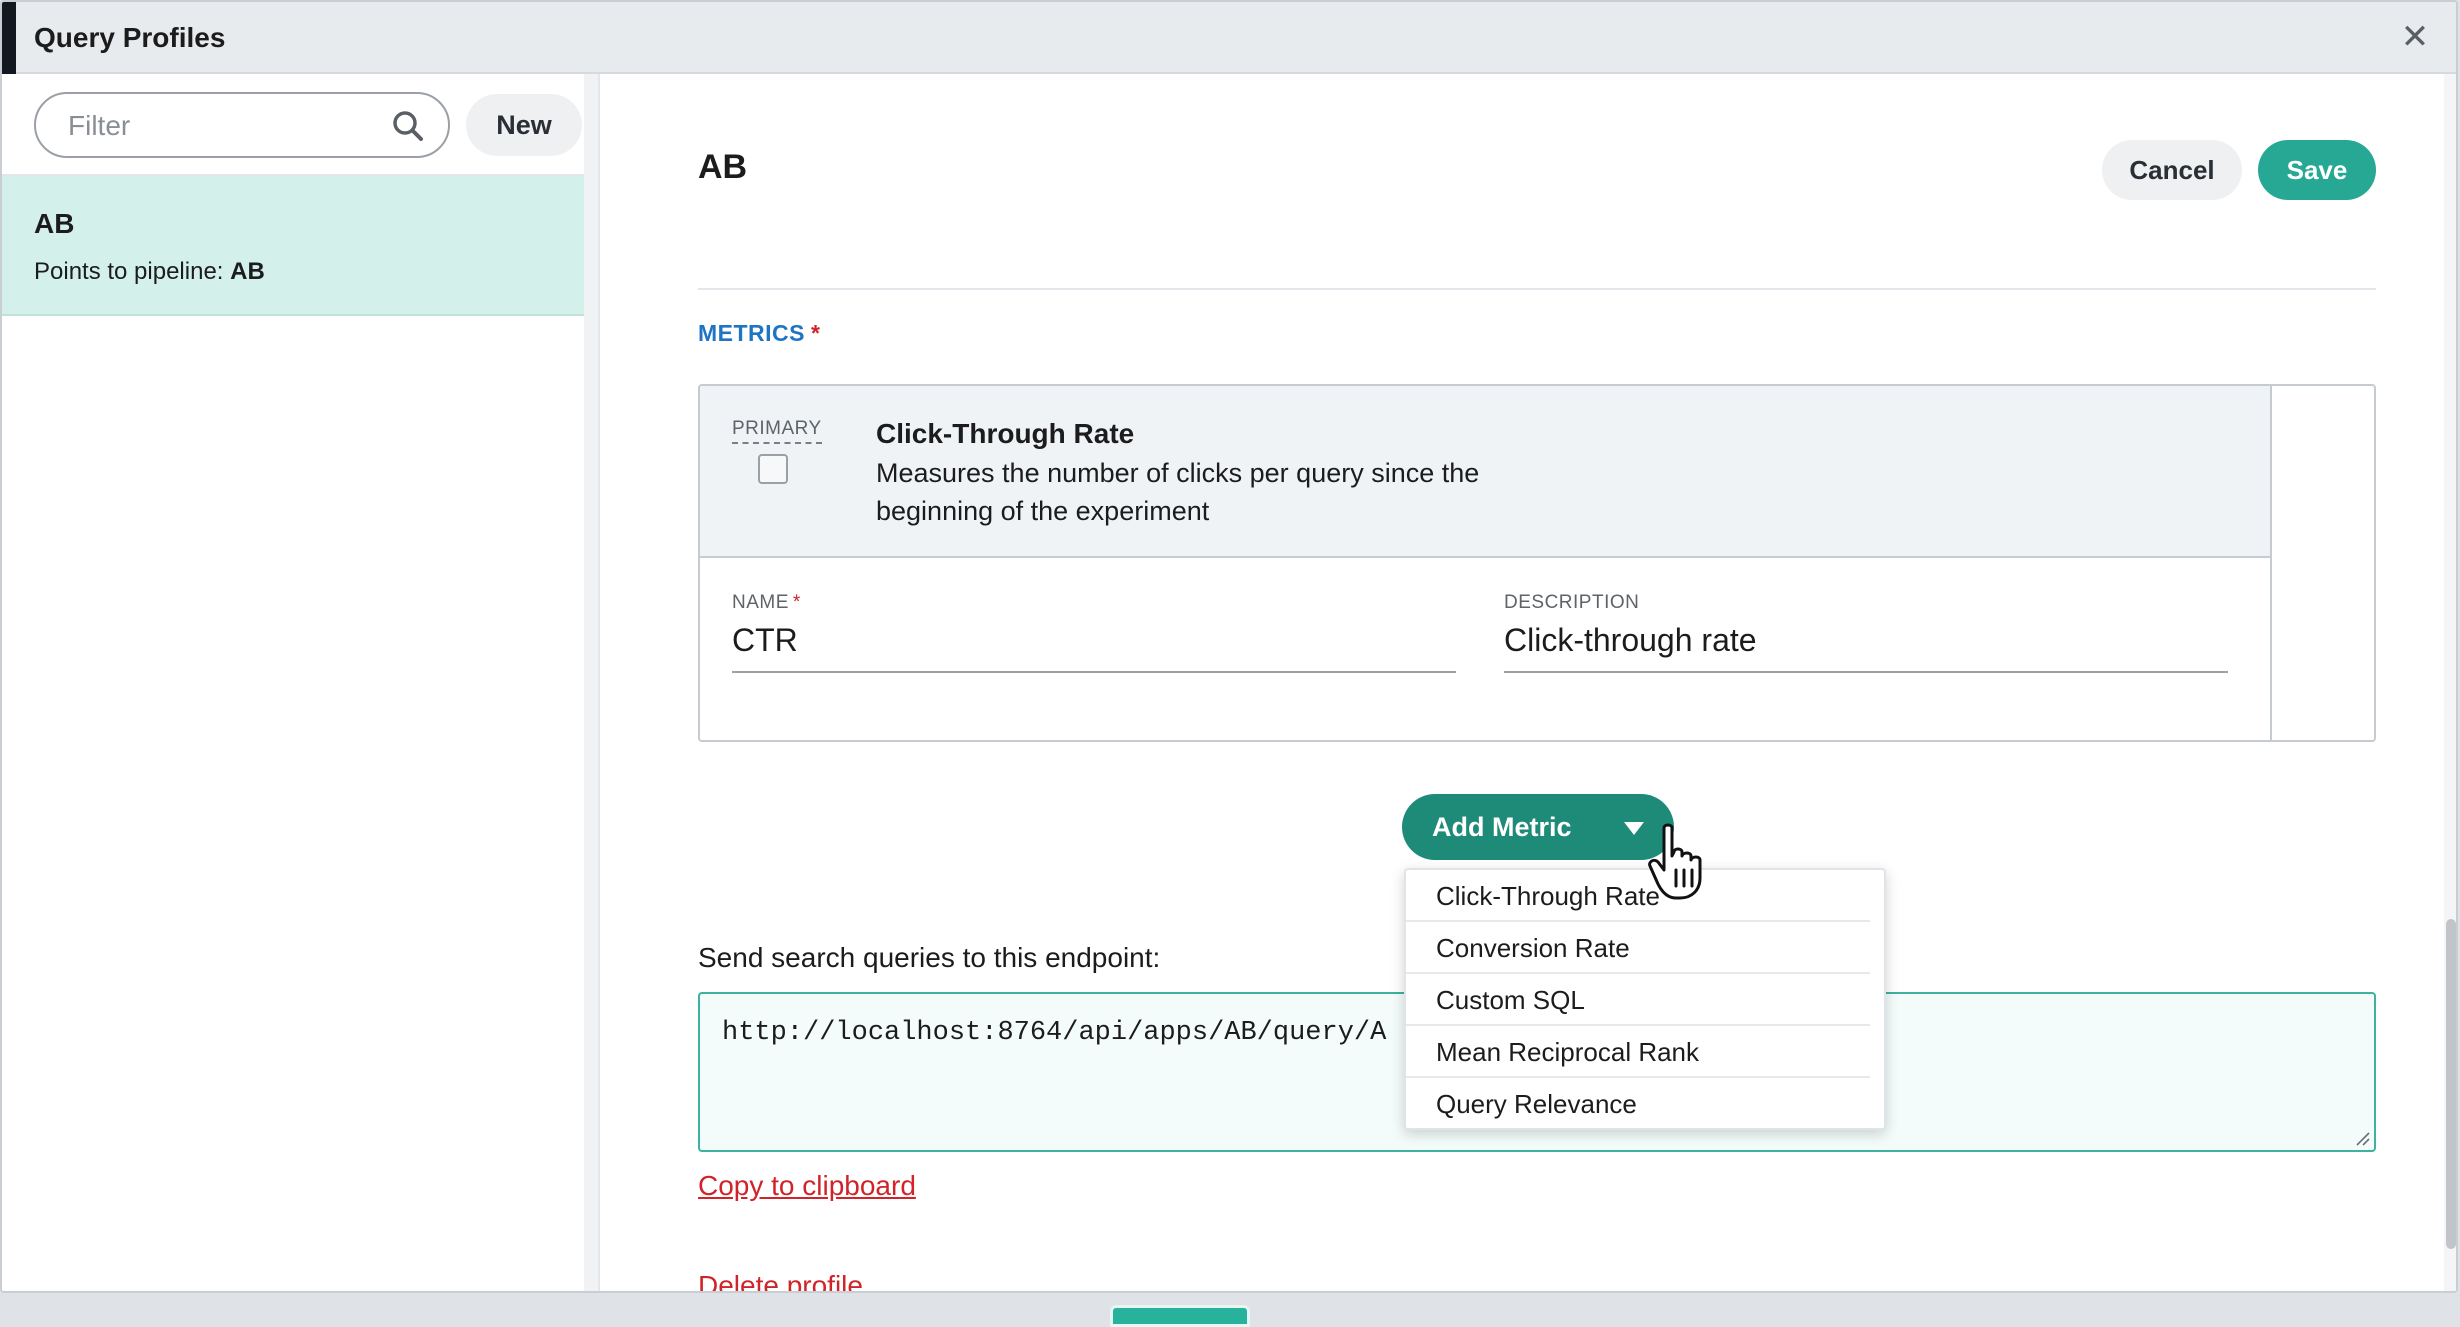 This screenshot has width=2460, height=1327. What do you see at coordinates (780, 1280) in the screenshot?
I see `delete-profile-link: Delete profile` at bounding box center [780, 1280].